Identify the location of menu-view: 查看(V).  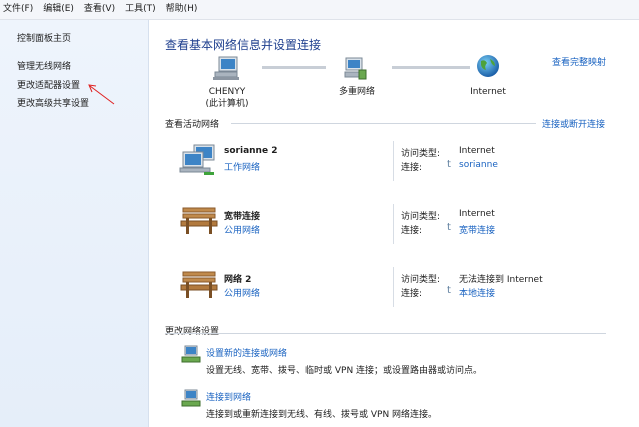
(99, 9).